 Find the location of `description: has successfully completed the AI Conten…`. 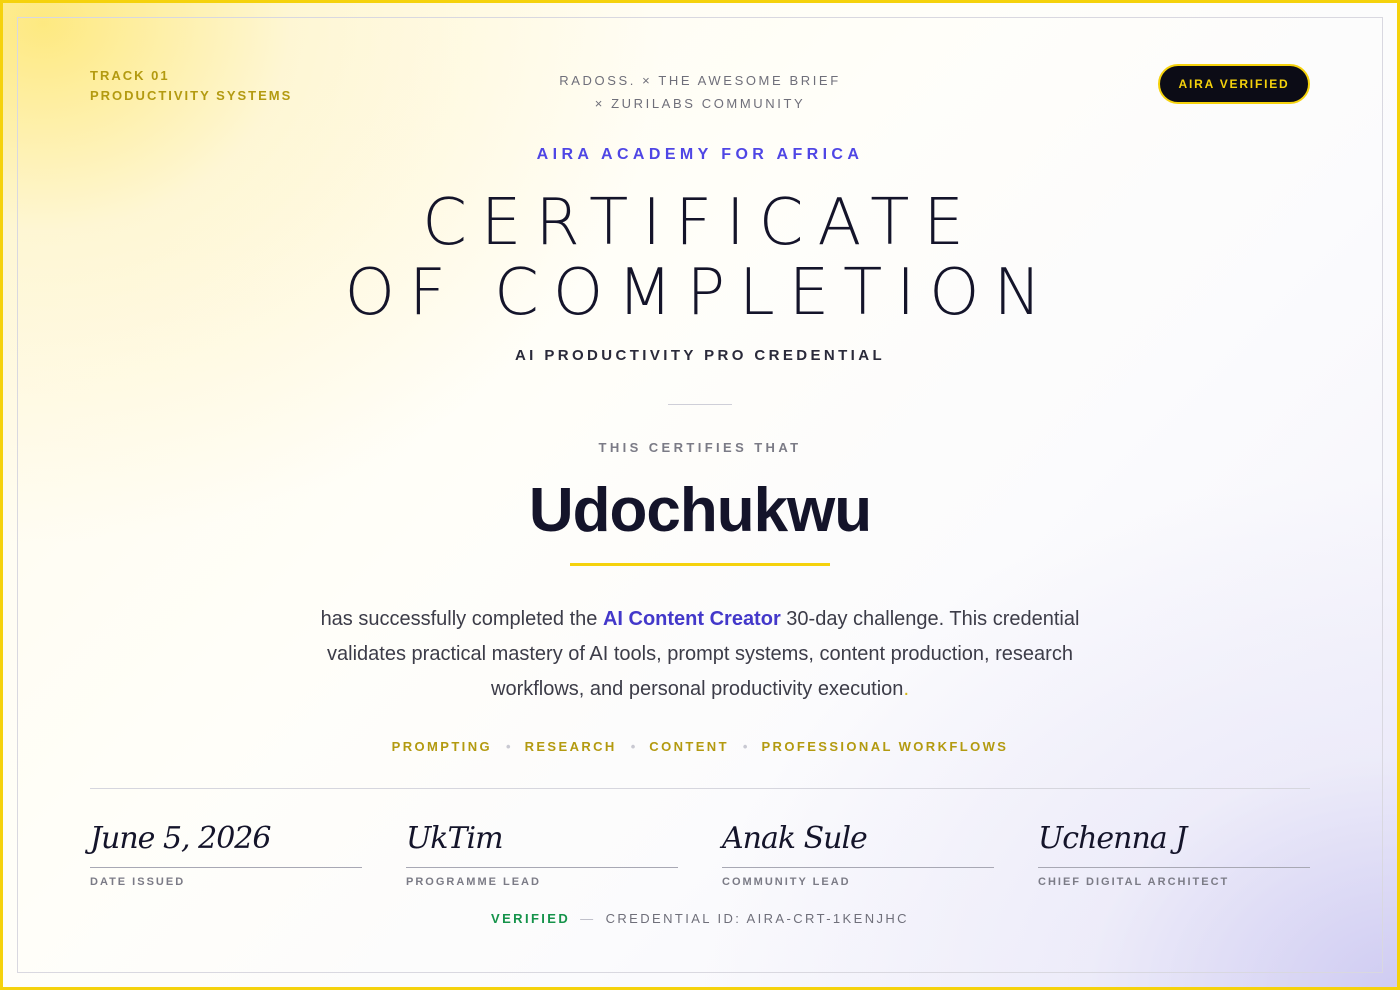

description: has successfully completed the AI Conten… is located at coordinates (700, 654).